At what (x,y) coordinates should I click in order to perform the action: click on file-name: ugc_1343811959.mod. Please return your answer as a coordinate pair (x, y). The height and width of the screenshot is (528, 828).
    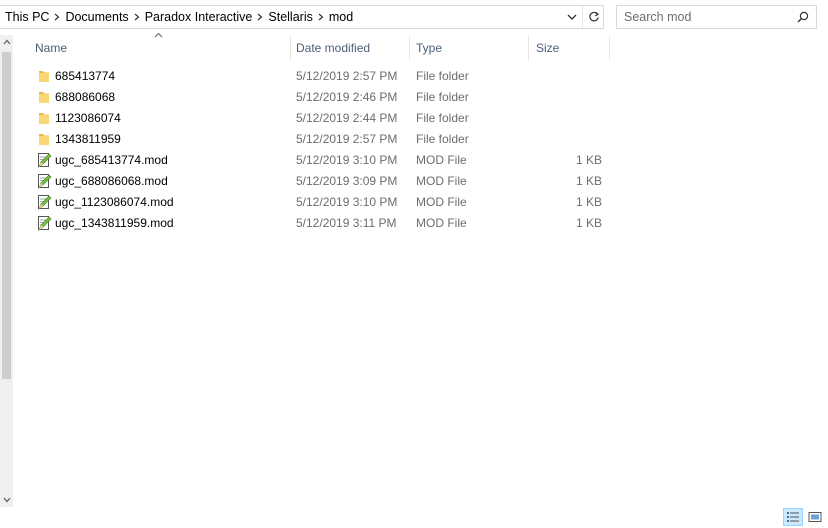
    Looking at the image, I should click on (114, 223).